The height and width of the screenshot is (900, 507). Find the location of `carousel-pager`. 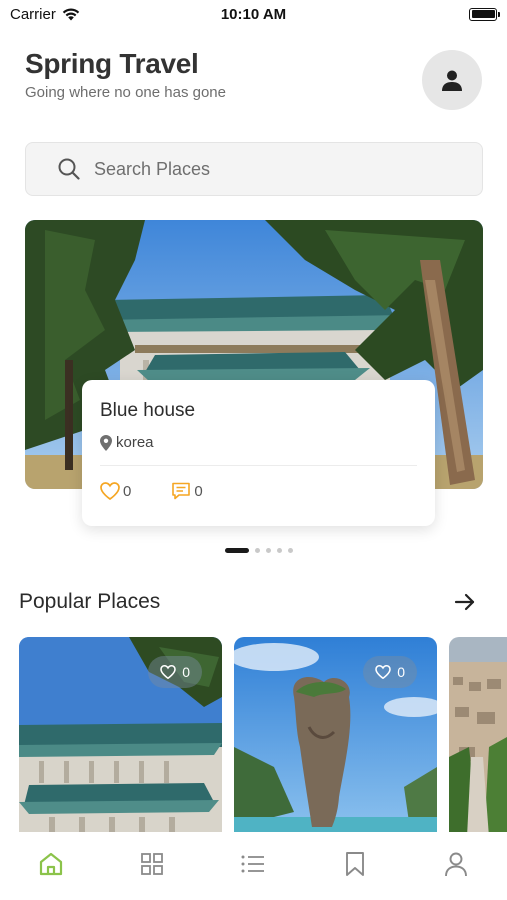

carousel-pager is located at coordinates (253, 550).